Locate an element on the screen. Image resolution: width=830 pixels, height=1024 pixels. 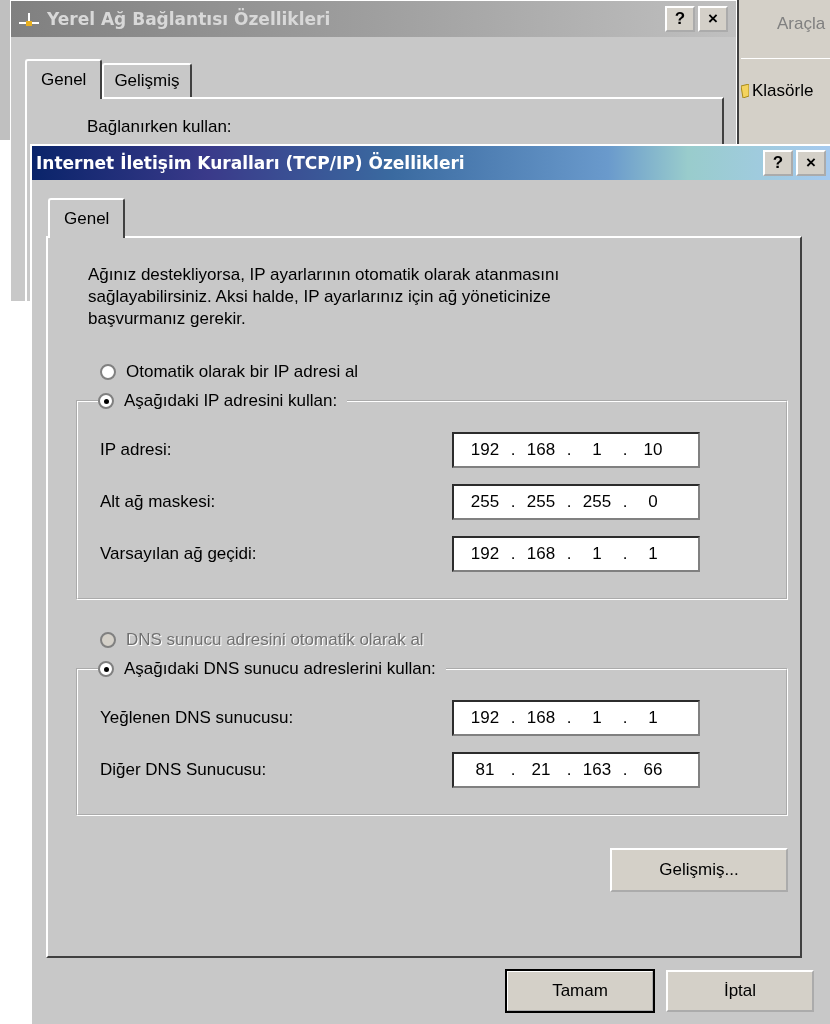
window-title: Yerel Ağ Bağlantısı Özellikleri is located at coordinates (189, 19).